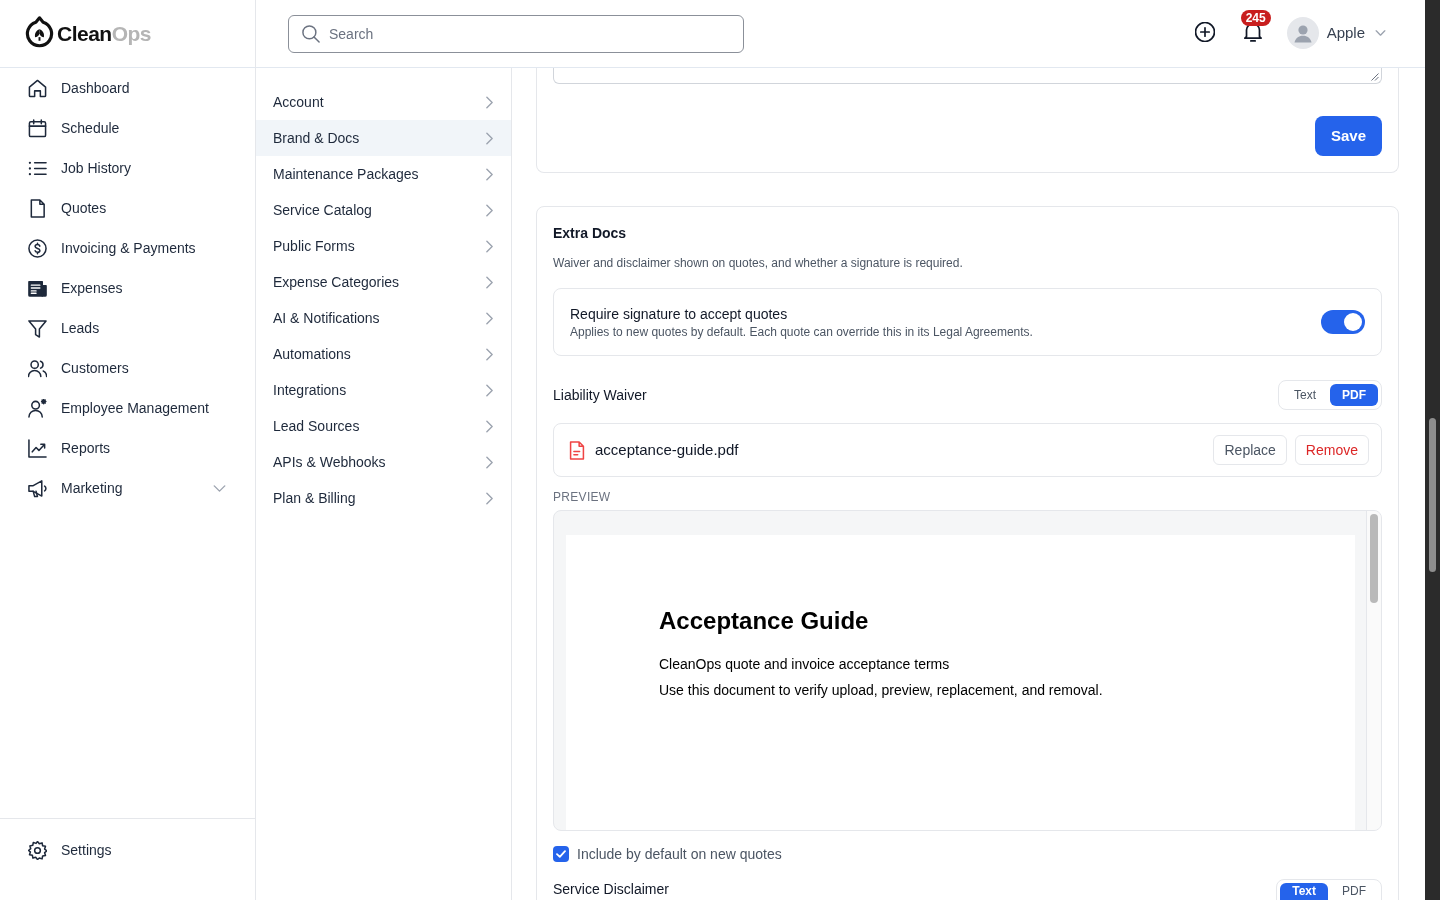 The image size is (1440, 900). I want to click on sidebar-item: Customers, so click(127, 368).